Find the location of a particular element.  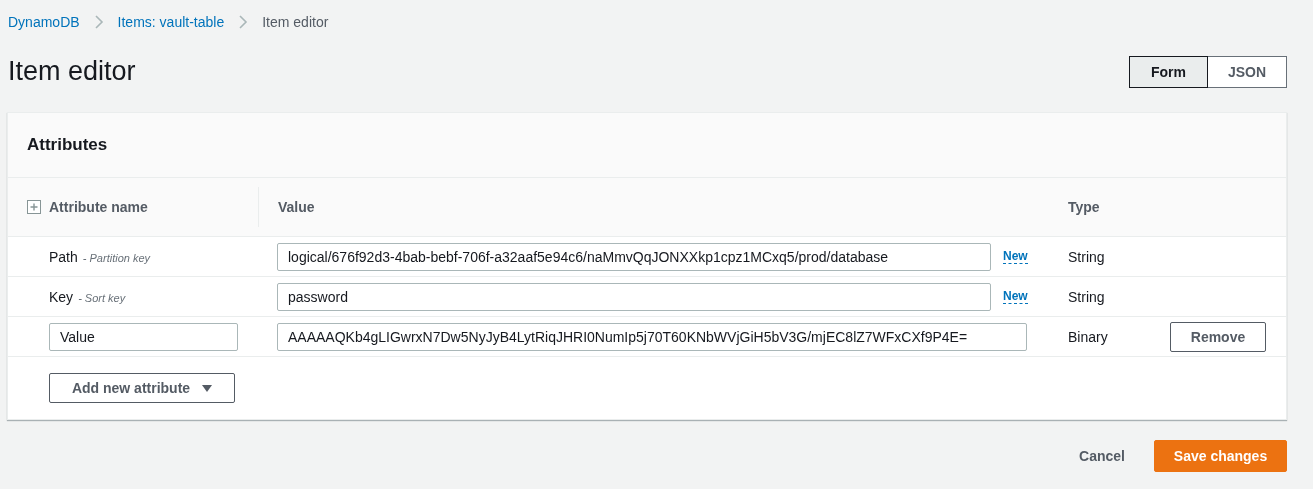

breadcrumb-current: Item editor is located at coordinates (295, 22).